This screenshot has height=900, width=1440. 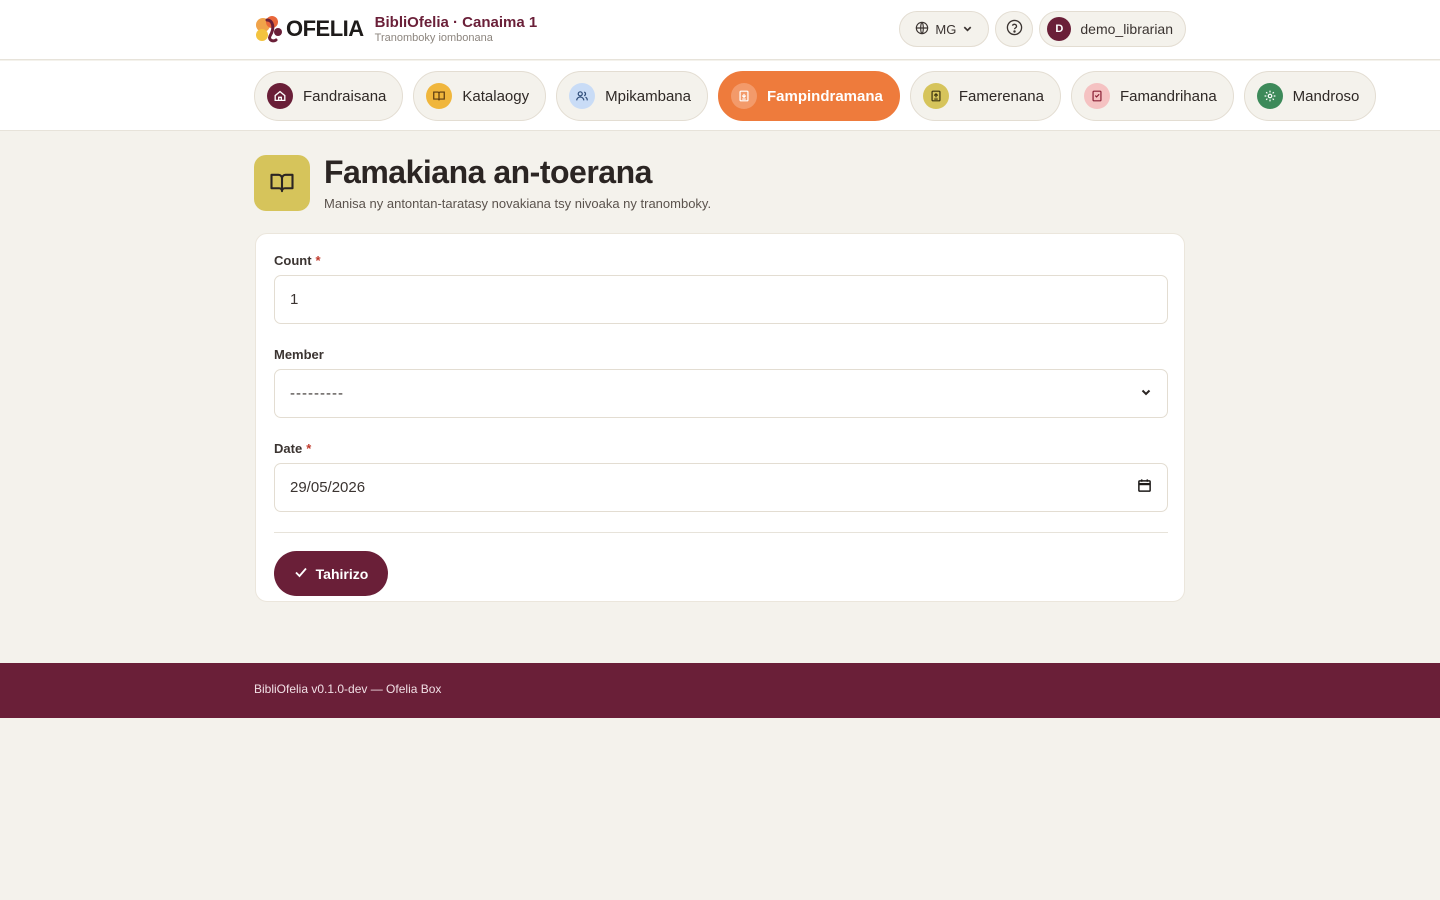 I want to click on nav-label: Fandraisana, so click(x=345, y=96).